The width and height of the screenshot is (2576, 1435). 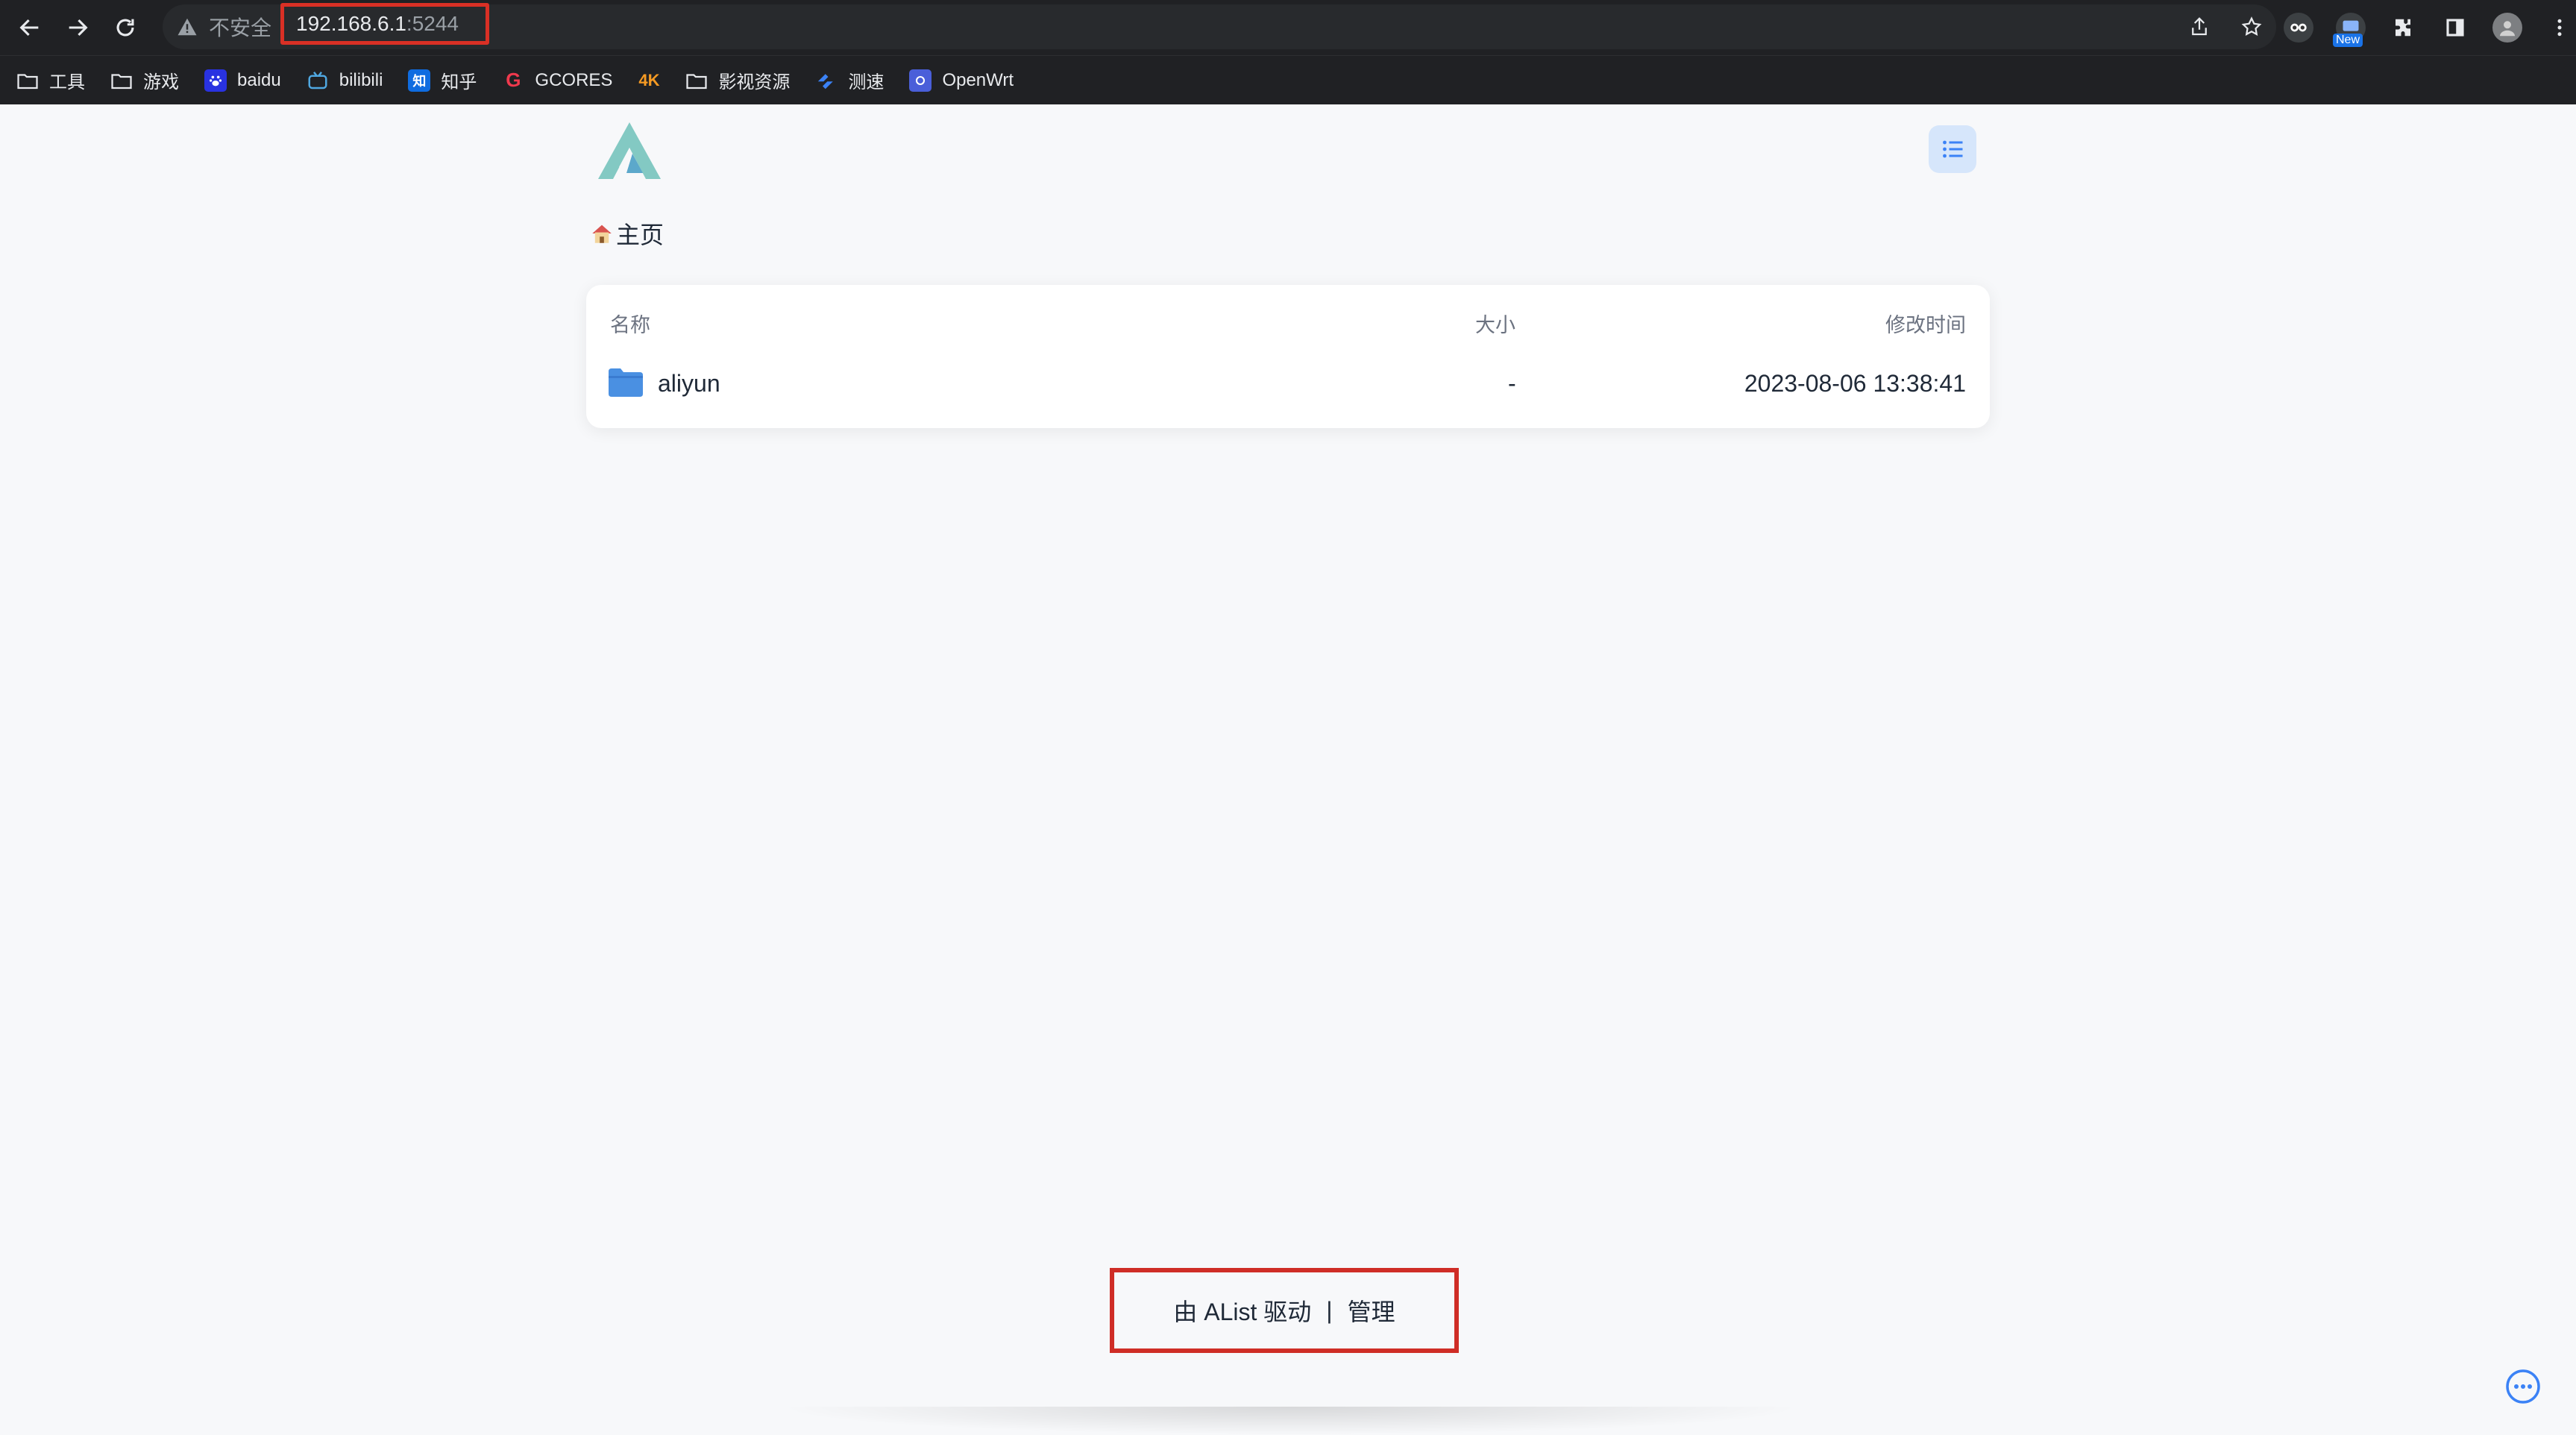 I want to click on share-icon, so click(x=2200, y=27).